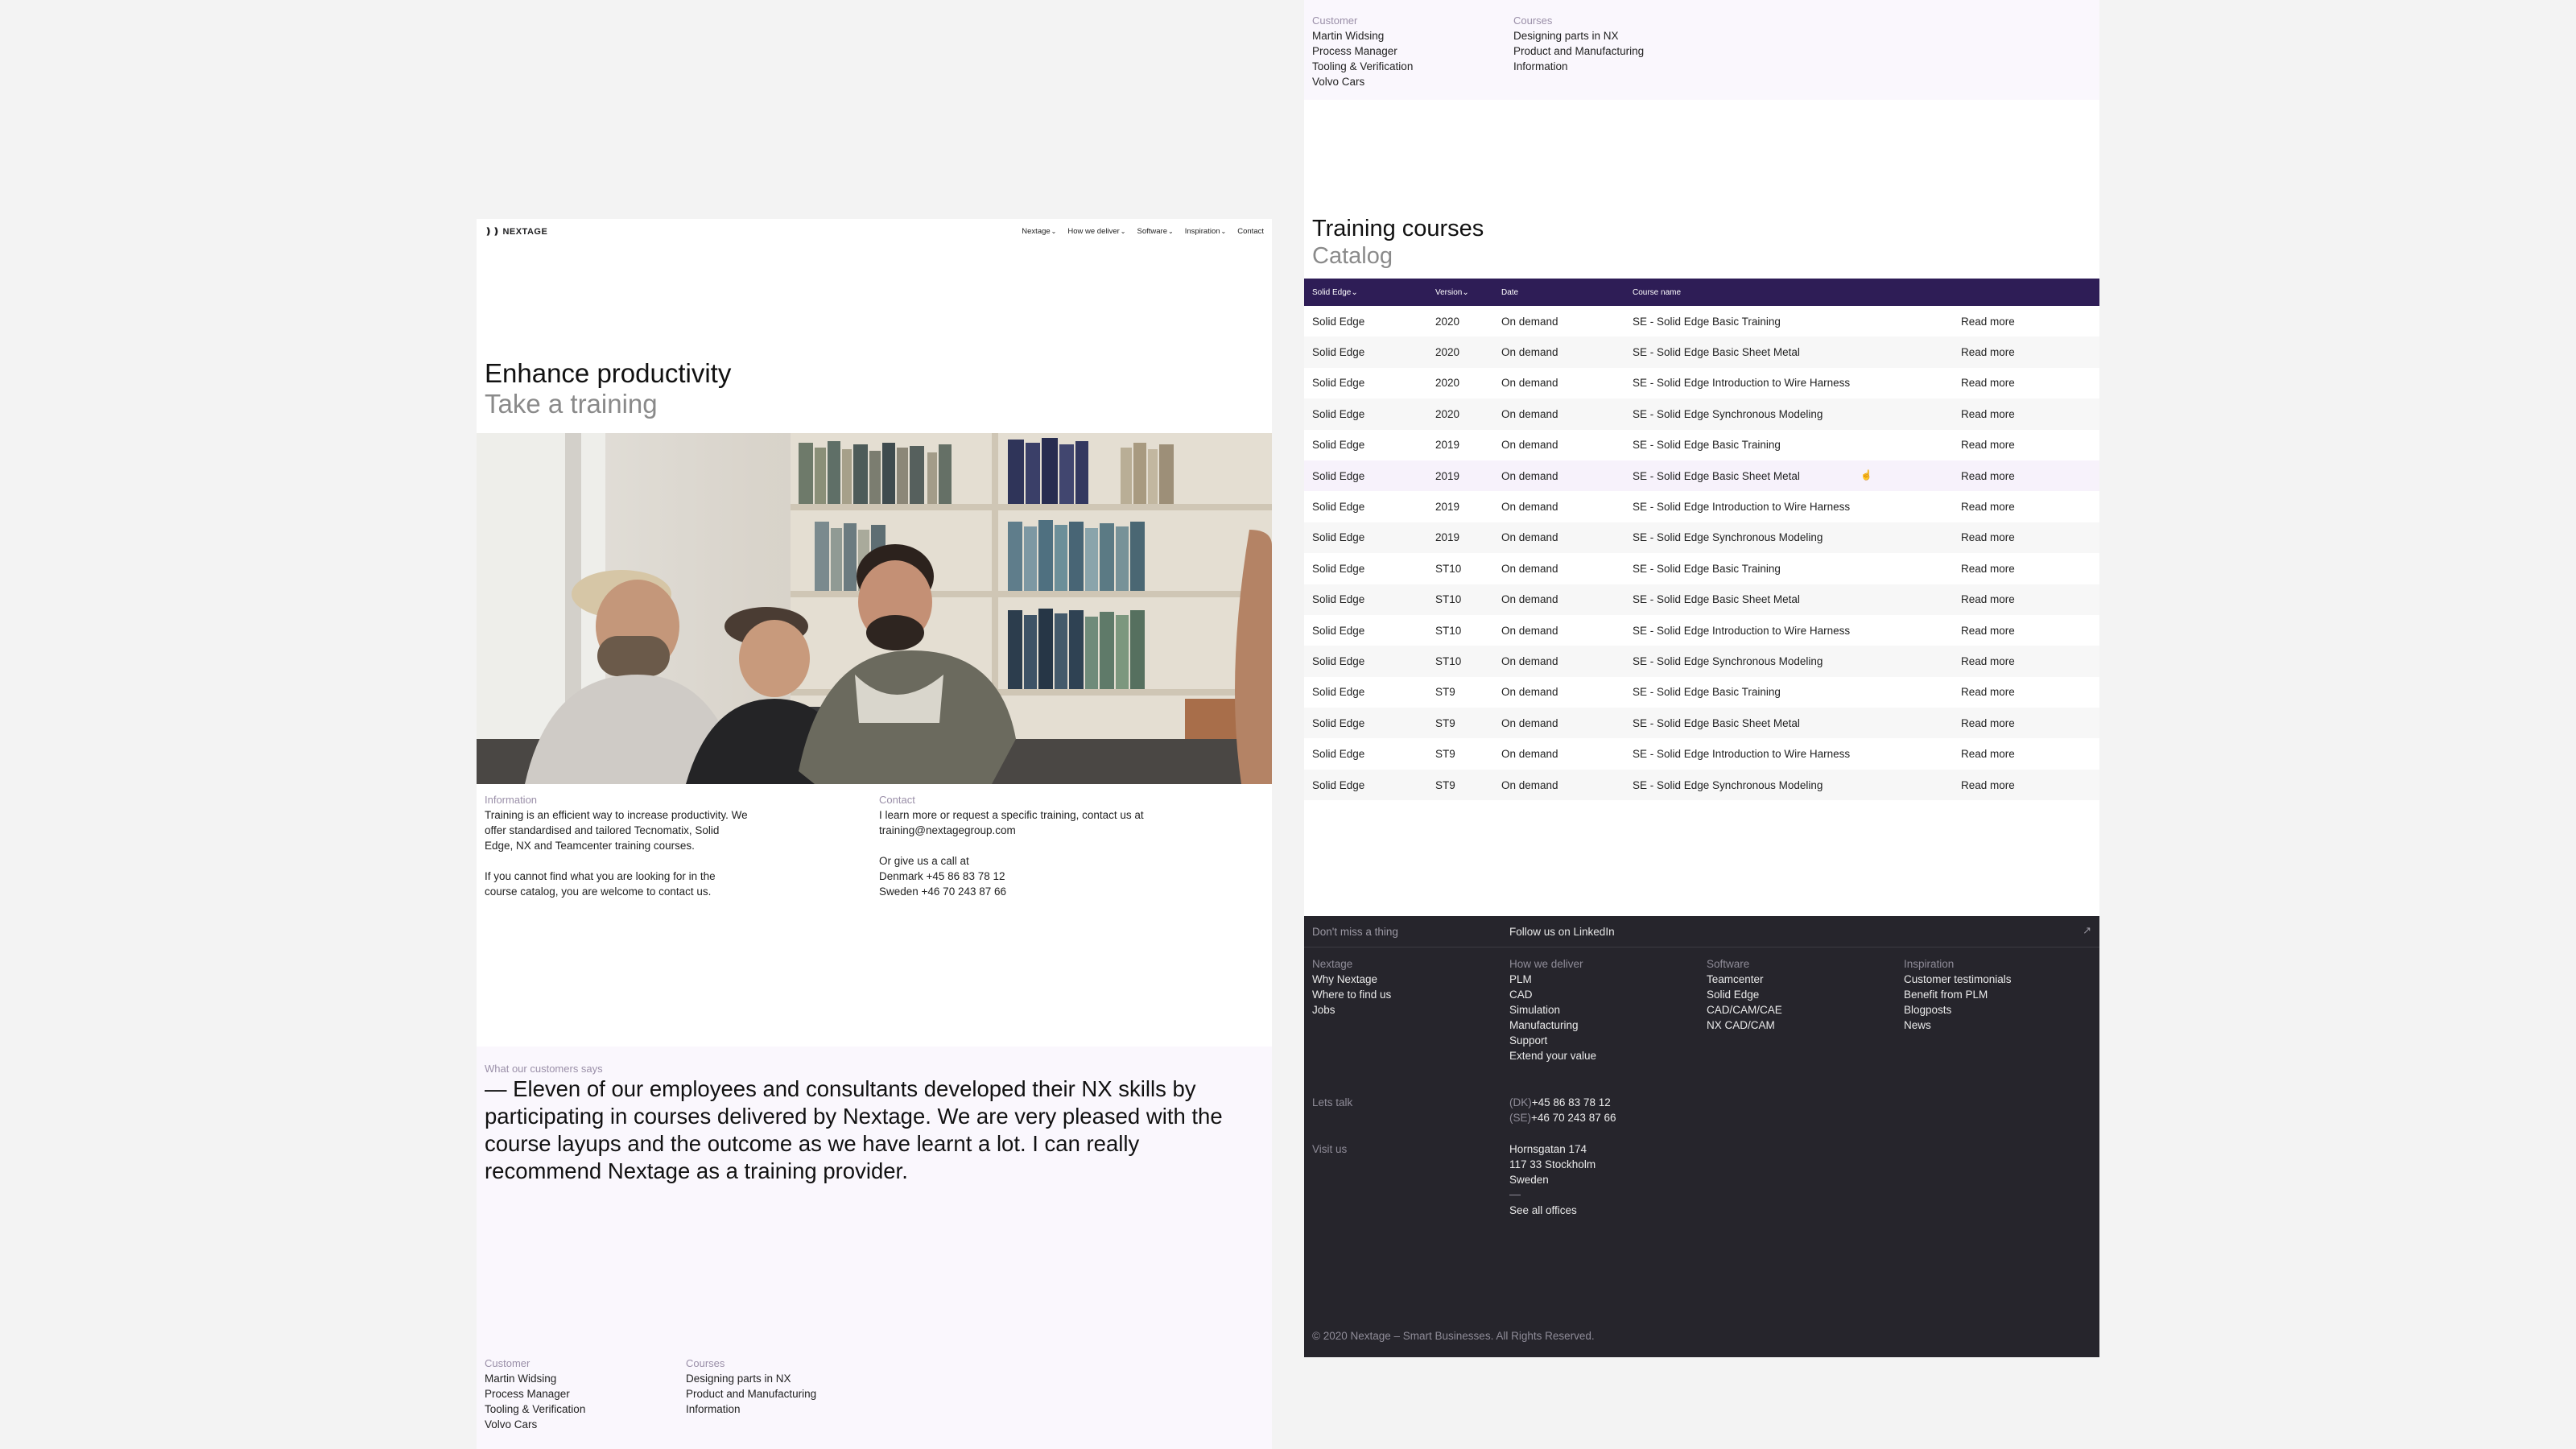  What do you see at coordinates (2001, 1025) in the screenshot?
I see `footer-link: News` at bounding box center [2001, 1025].